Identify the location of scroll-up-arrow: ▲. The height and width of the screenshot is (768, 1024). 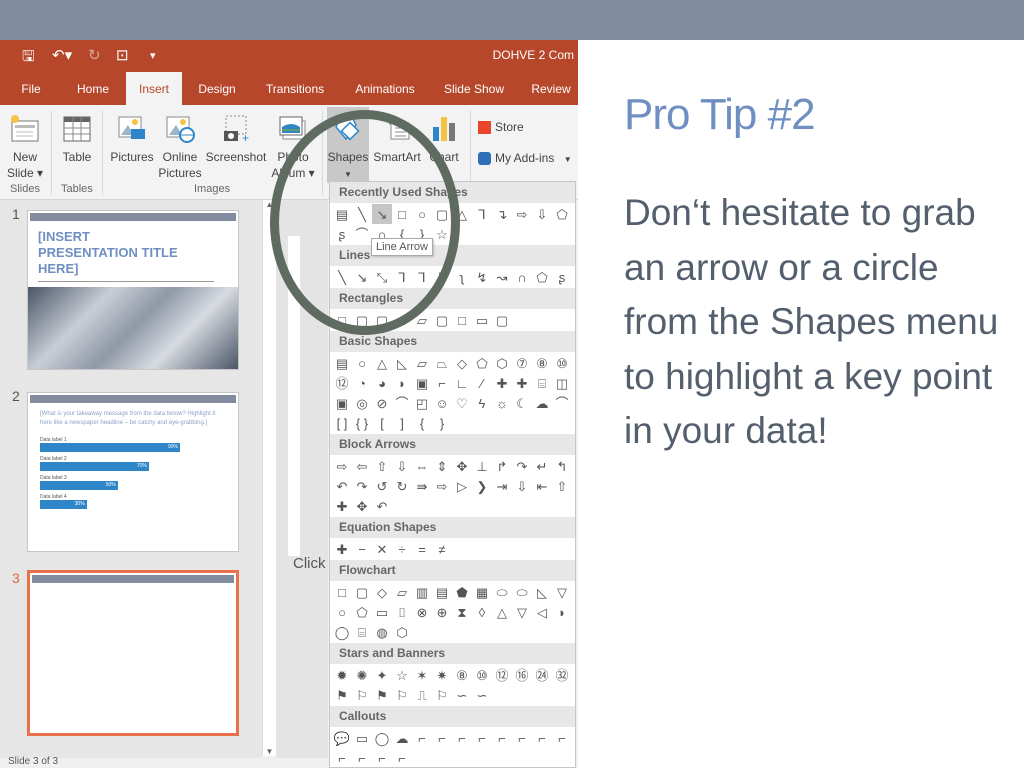
(269, 204).